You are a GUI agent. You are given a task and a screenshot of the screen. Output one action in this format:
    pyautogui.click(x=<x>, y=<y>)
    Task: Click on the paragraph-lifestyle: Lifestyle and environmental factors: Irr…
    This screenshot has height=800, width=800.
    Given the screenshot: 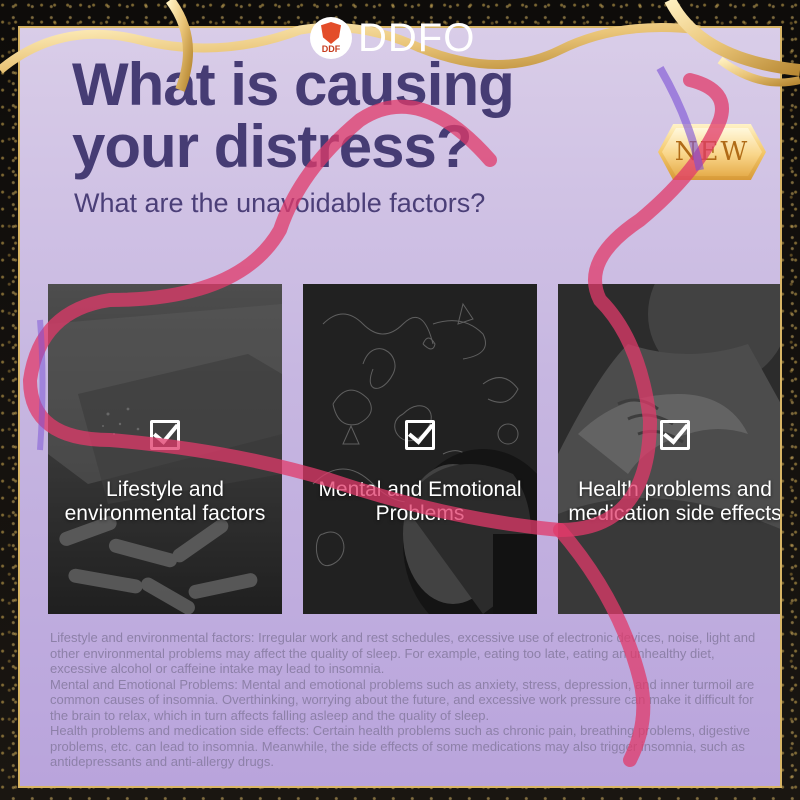 What is the action you would take?
    pyautogui.click(x=403, y=653)
    